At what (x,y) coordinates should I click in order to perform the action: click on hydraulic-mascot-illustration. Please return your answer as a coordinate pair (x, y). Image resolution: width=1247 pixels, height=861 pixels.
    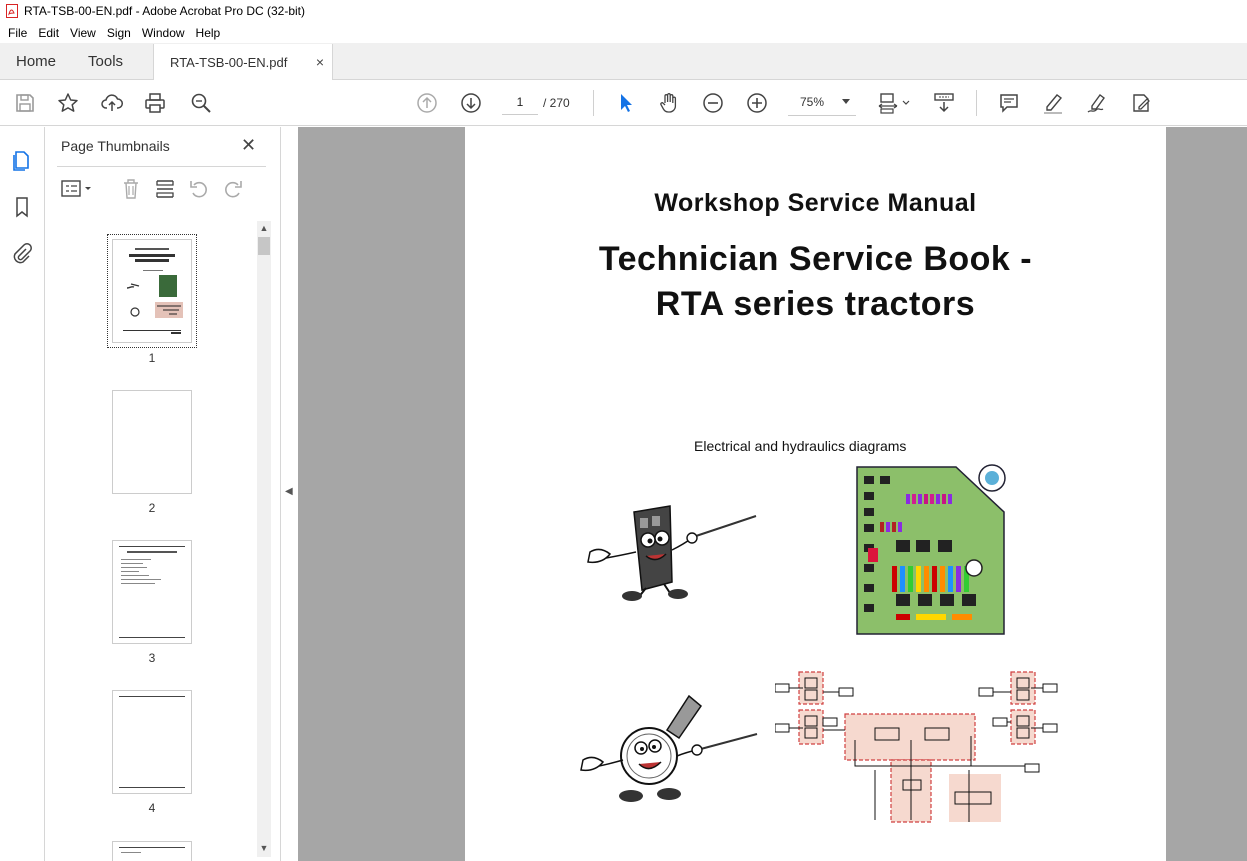
    Looking at the image, I should click on (669, 748).